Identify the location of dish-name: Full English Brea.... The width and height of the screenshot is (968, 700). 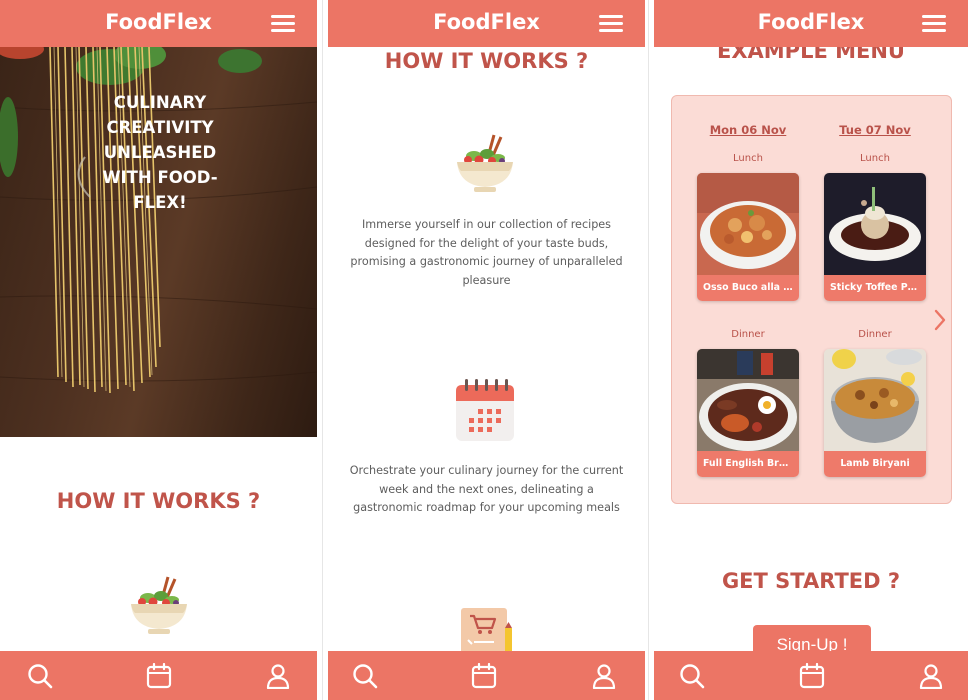
(748, 464).